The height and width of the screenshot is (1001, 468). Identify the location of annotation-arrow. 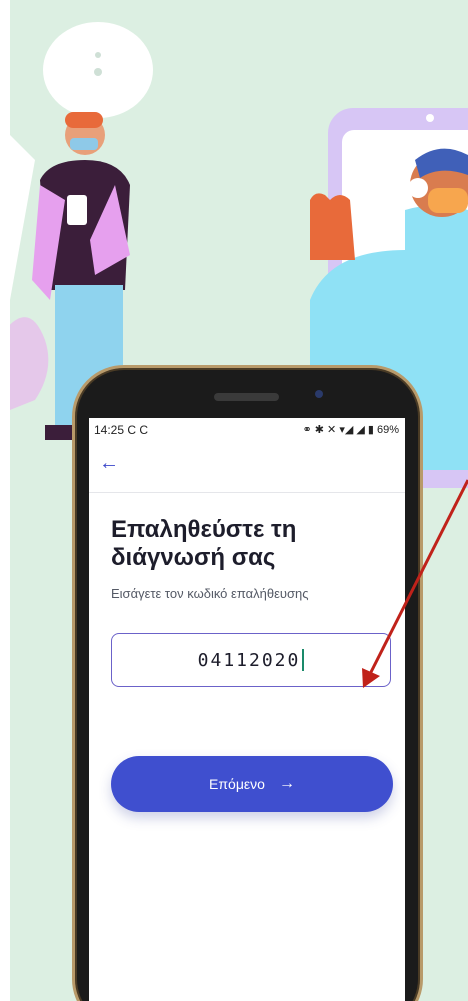
(415, 583).